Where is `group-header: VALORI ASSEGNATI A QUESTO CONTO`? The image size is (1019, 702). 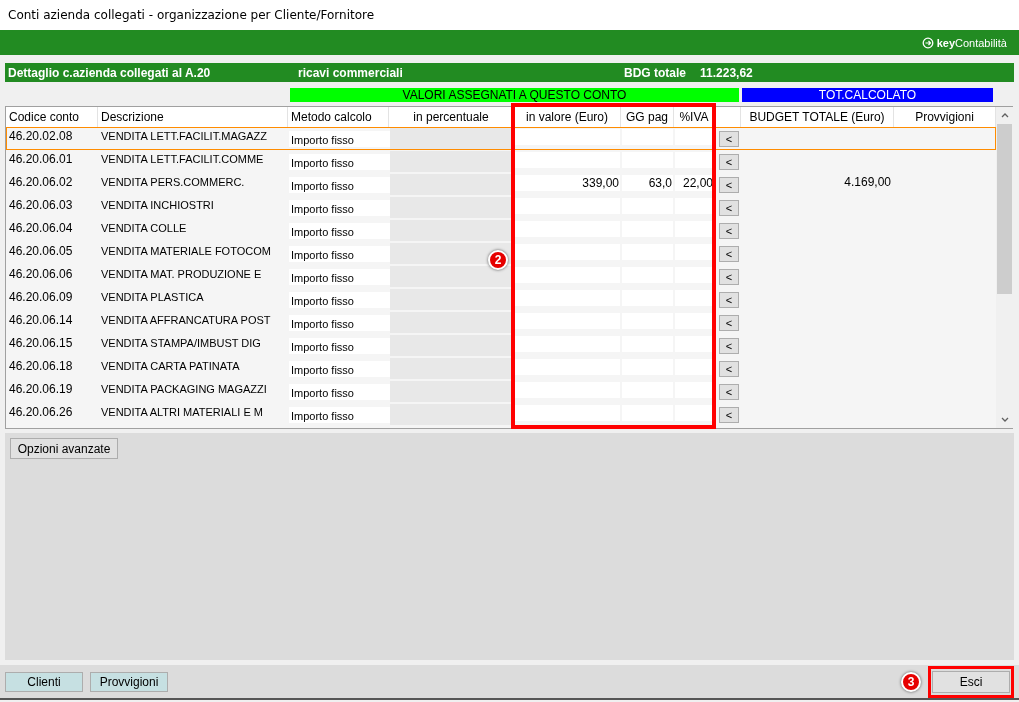
group-header: VALORI ASSEGNATI A QUESTO CONTO is located at coordinates (514, 95).